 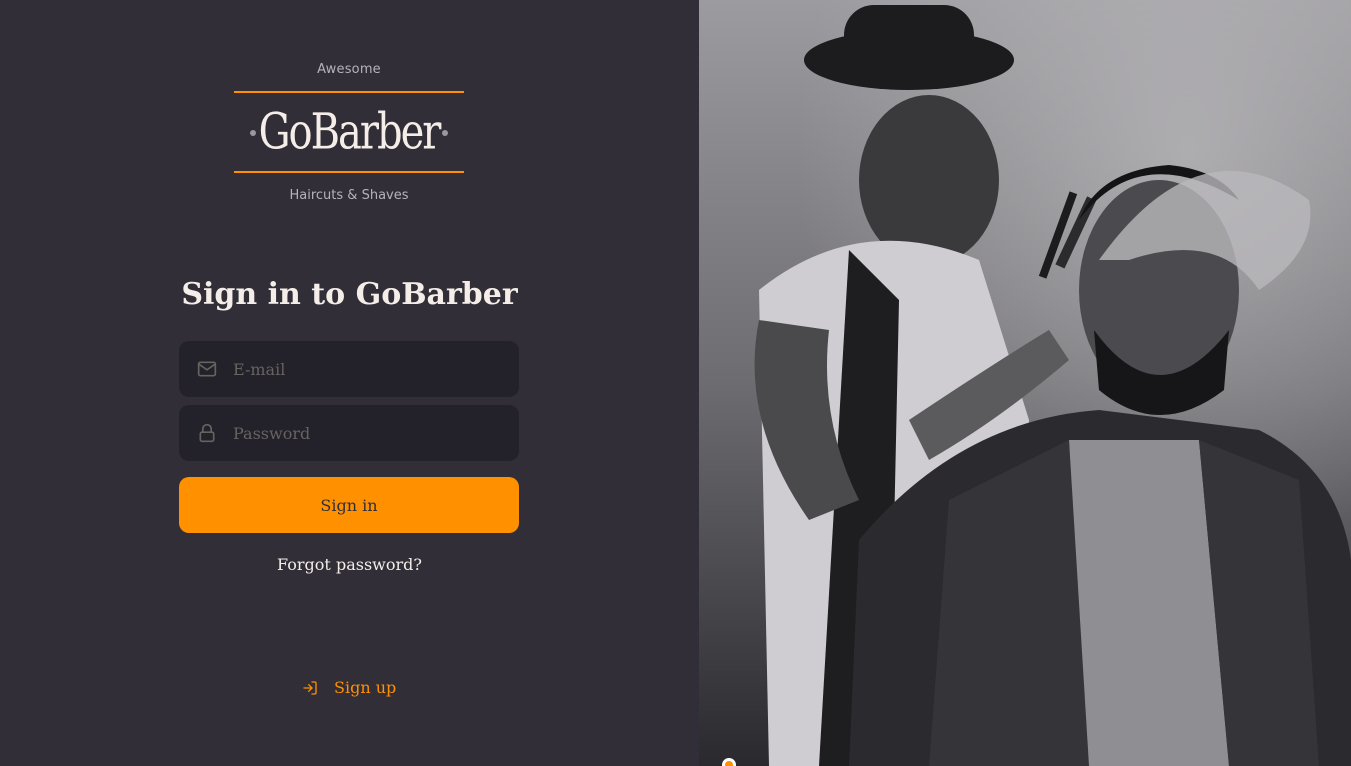 What do you see at coordinates (376, 369) in the screenshot?
I see `email-input` at bounding box center [376, 369].